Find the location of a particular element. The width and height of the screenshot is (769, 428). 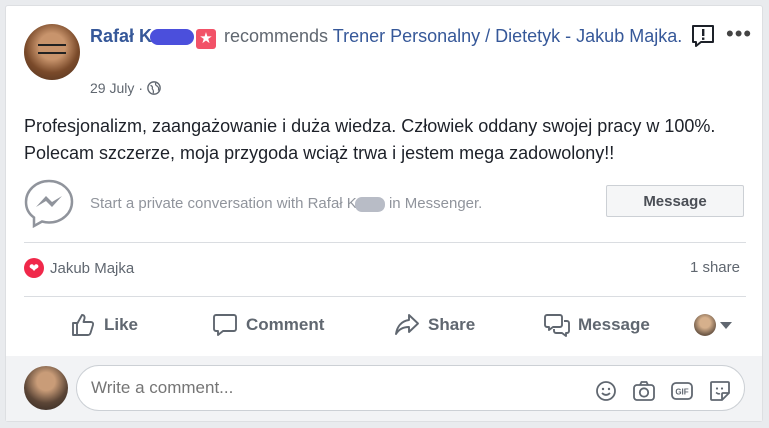

comment-button: Comment is located at coordinates (268, 325).